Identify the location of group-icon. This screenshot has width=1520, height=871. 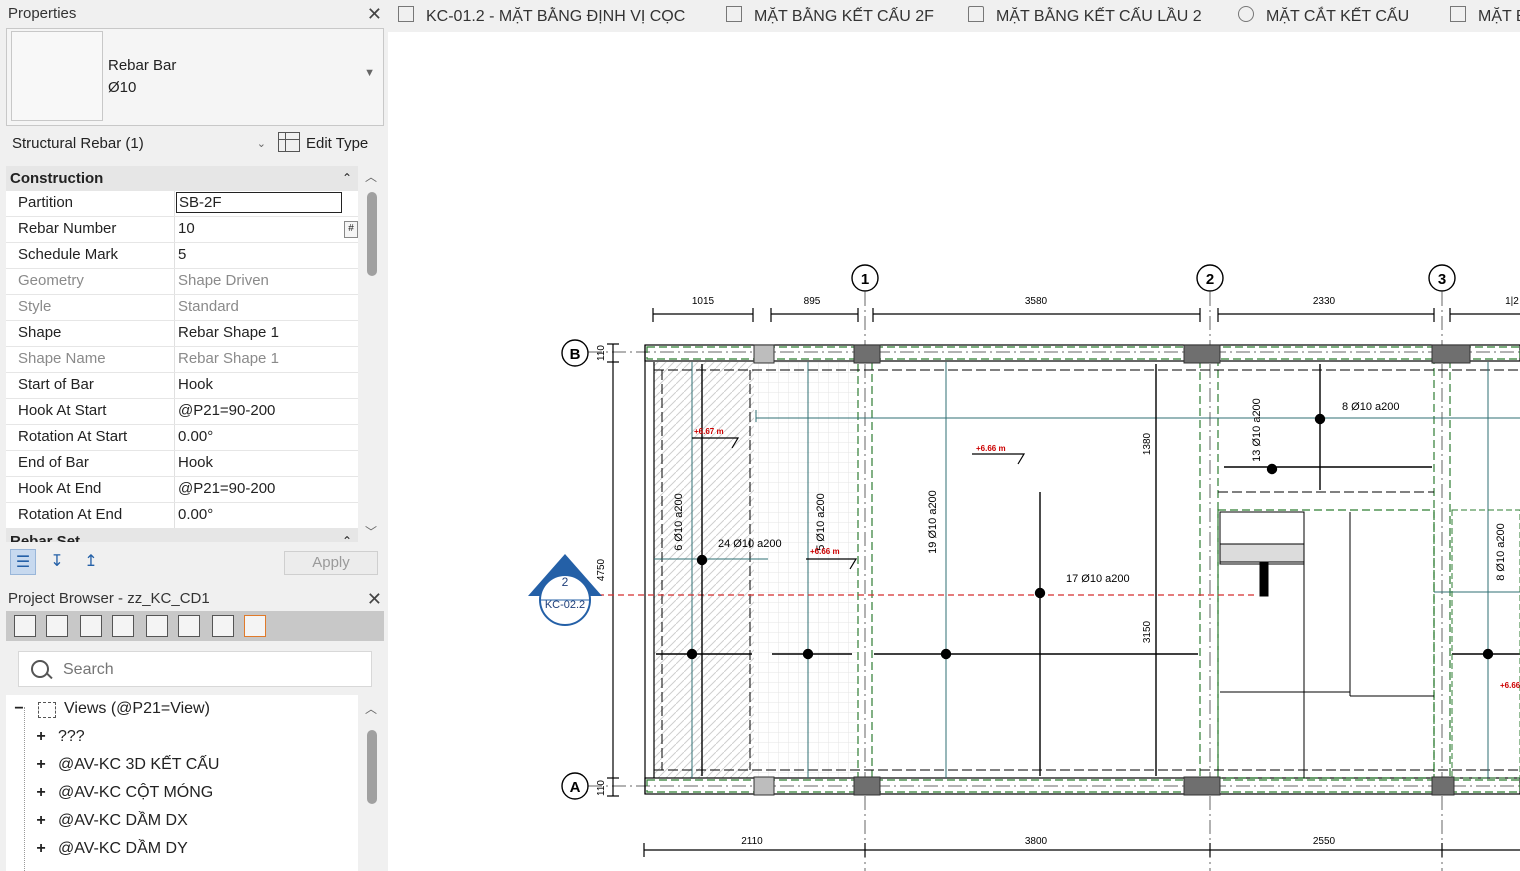
(223, 626).